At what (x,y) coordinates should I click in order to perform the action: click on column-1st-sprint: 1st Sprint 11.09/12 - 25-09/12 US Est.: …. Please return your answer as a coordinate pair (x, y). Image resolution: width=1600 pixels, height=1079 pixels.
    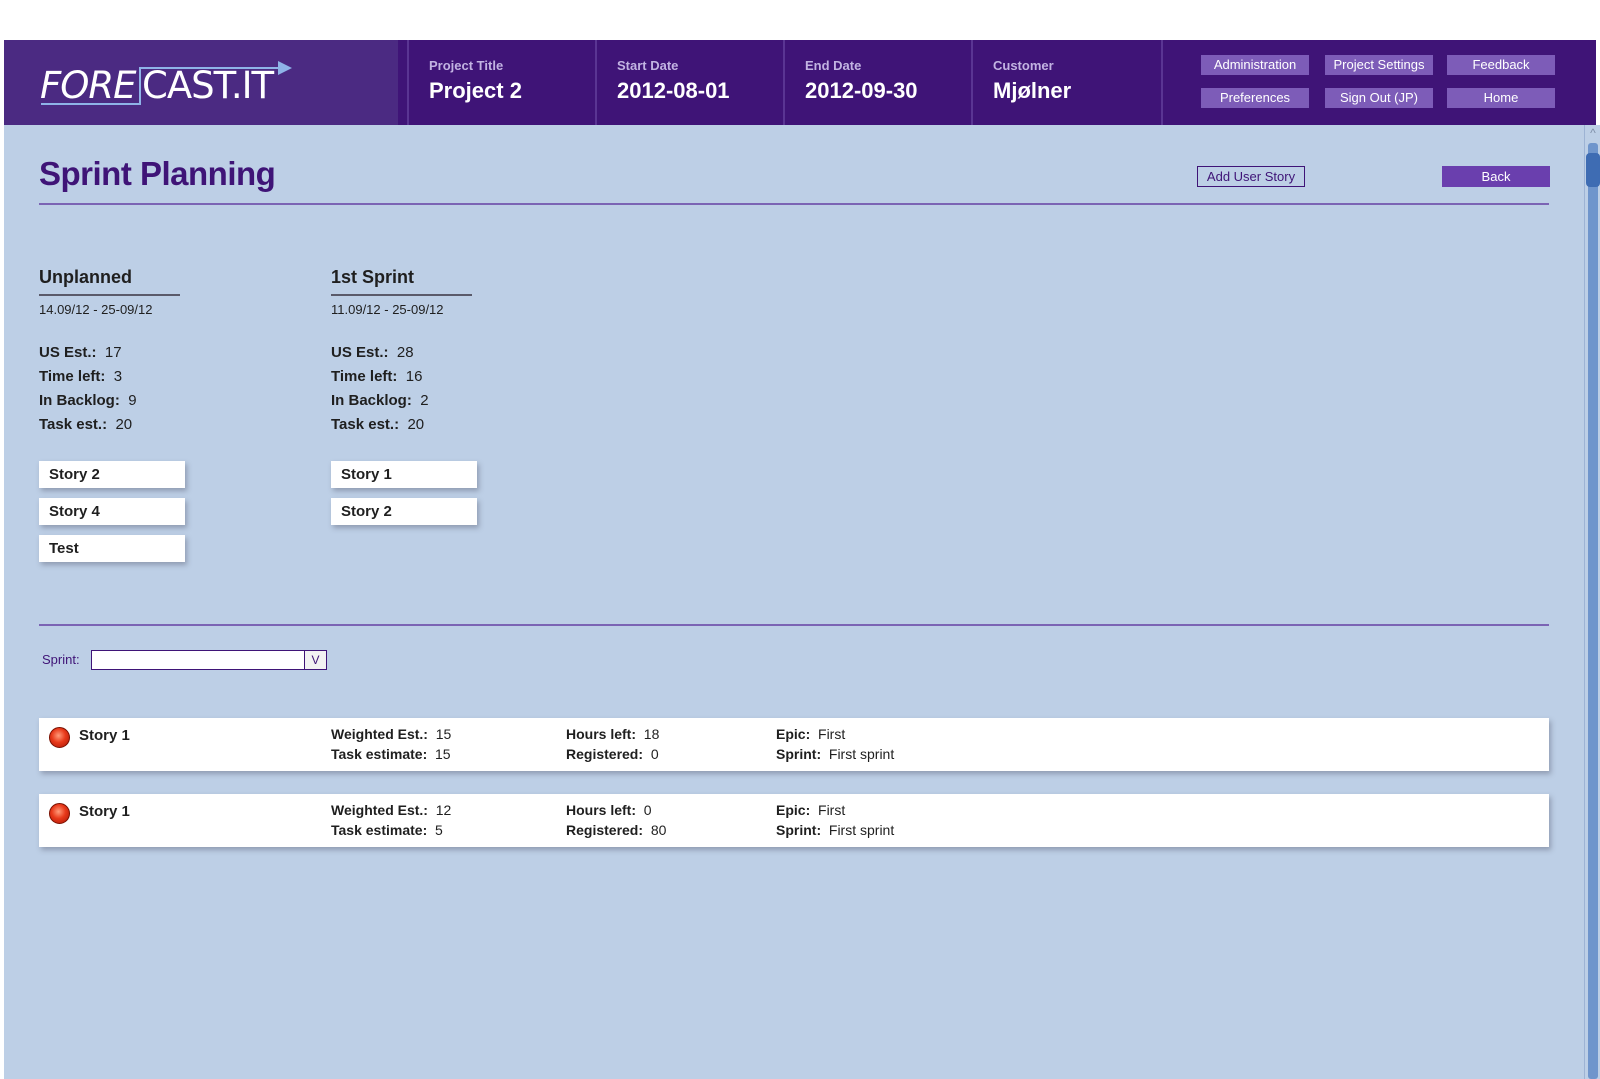
    Looking at the image, I should click on (456, 352).